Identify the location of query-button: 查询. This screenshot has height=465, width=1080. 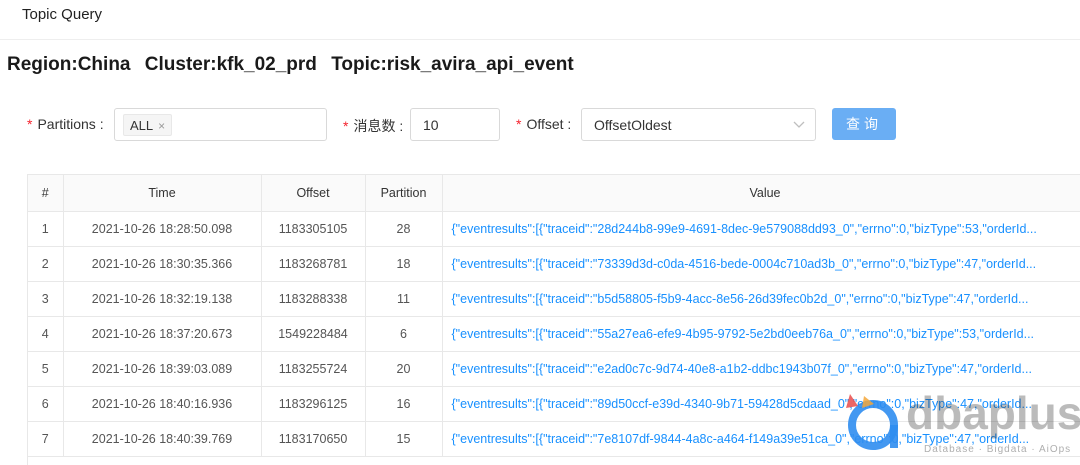
(864, 124).